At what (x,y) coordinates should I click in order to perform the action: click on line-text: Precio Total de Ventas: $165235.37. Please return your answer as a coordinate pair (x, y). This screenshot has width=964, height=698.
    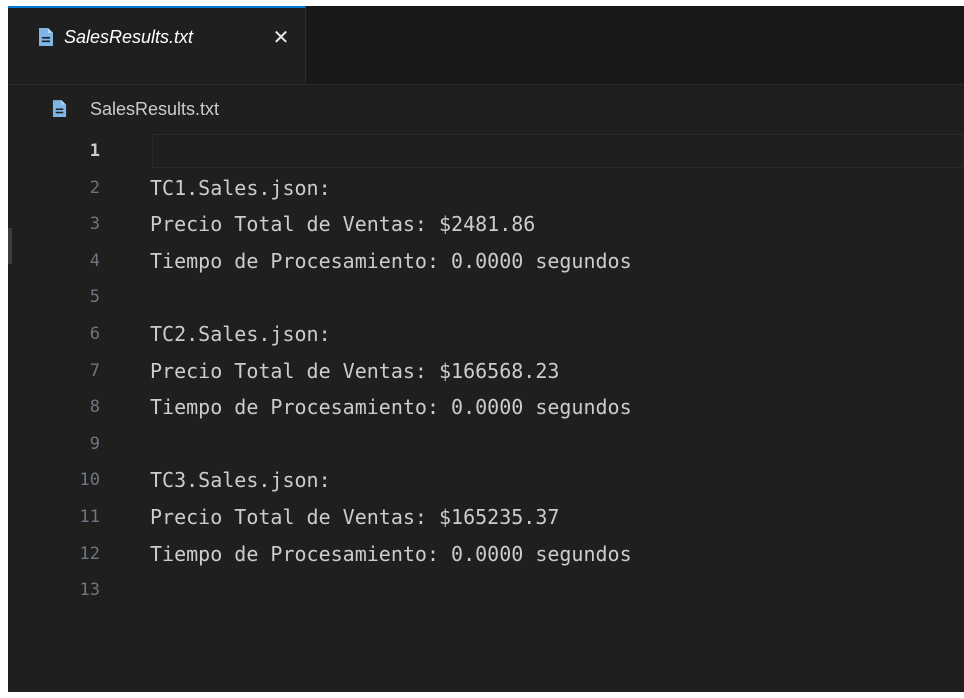
    Looking at the image, I should click on (354, 517).